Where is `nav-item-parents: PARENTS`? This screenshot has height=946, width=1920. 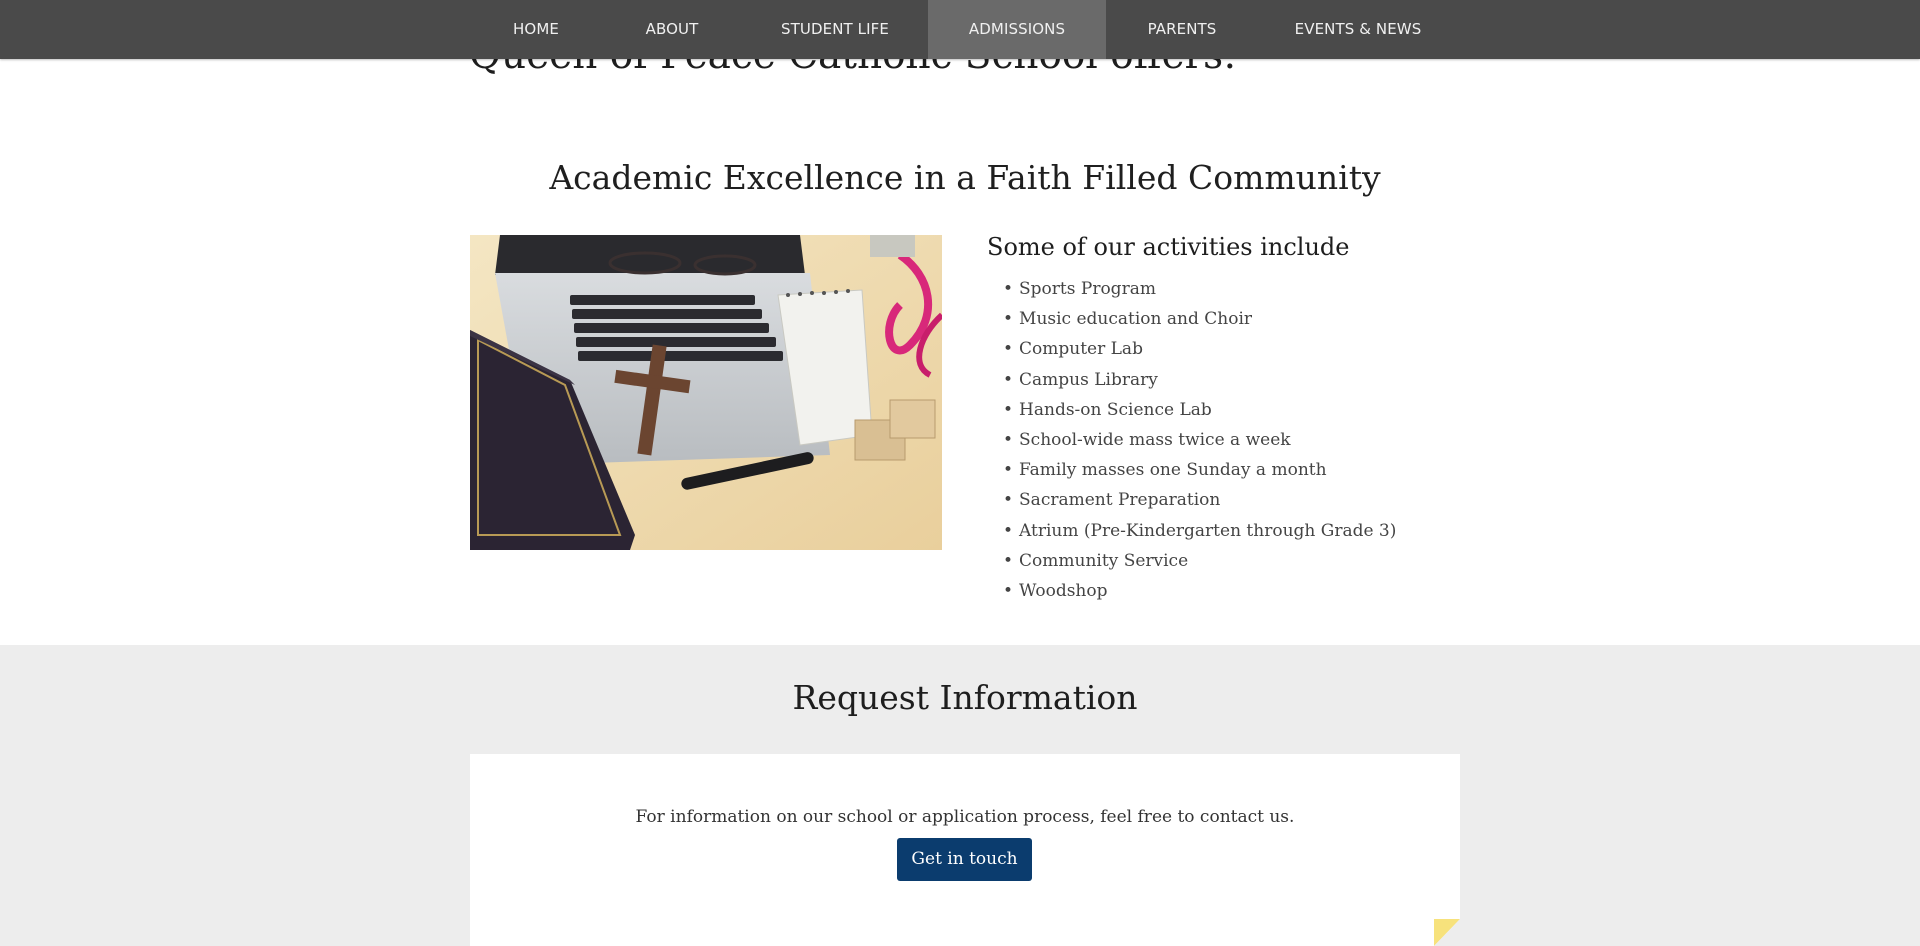 nav-item-parents: PARENTS is located at coordinates (1182, 29).